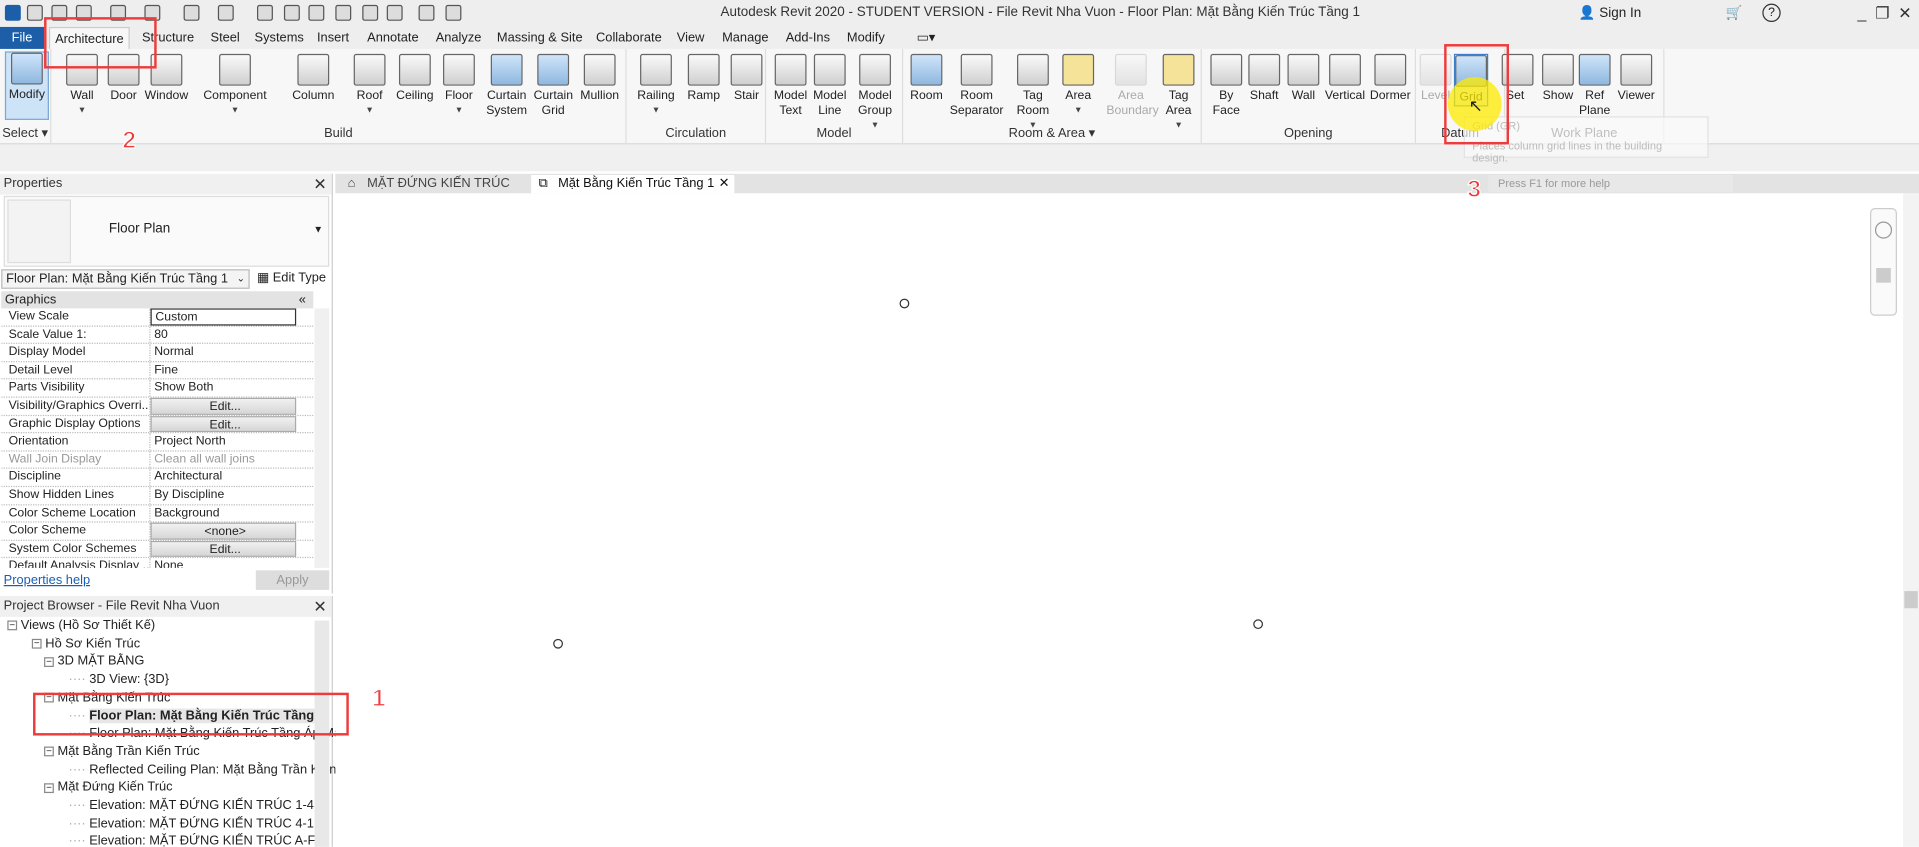 This screenshot has width=1919, height=847. I want to click on tab-modify: Modify, so click(866, 38).